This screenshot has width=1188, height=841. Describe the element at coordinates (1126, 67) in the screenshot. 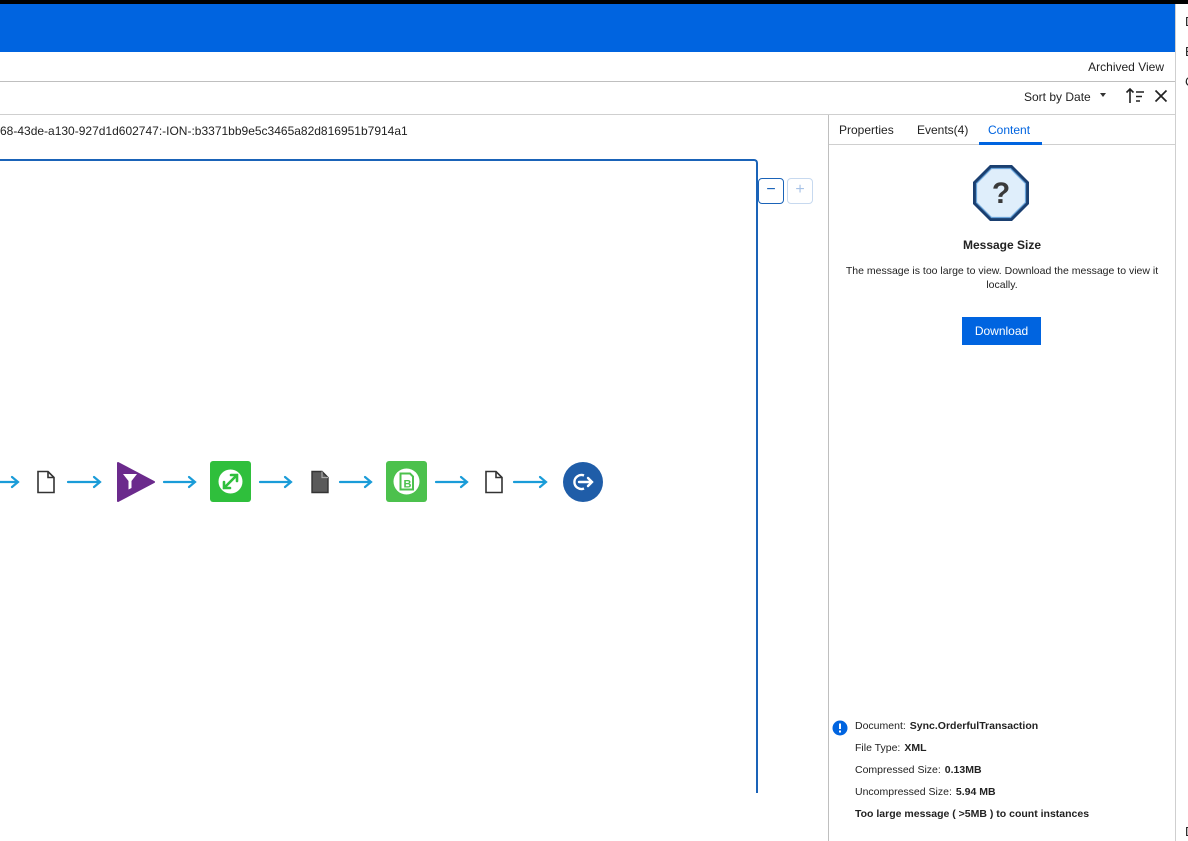

I see `archived-view-link: Archived View` at that location.